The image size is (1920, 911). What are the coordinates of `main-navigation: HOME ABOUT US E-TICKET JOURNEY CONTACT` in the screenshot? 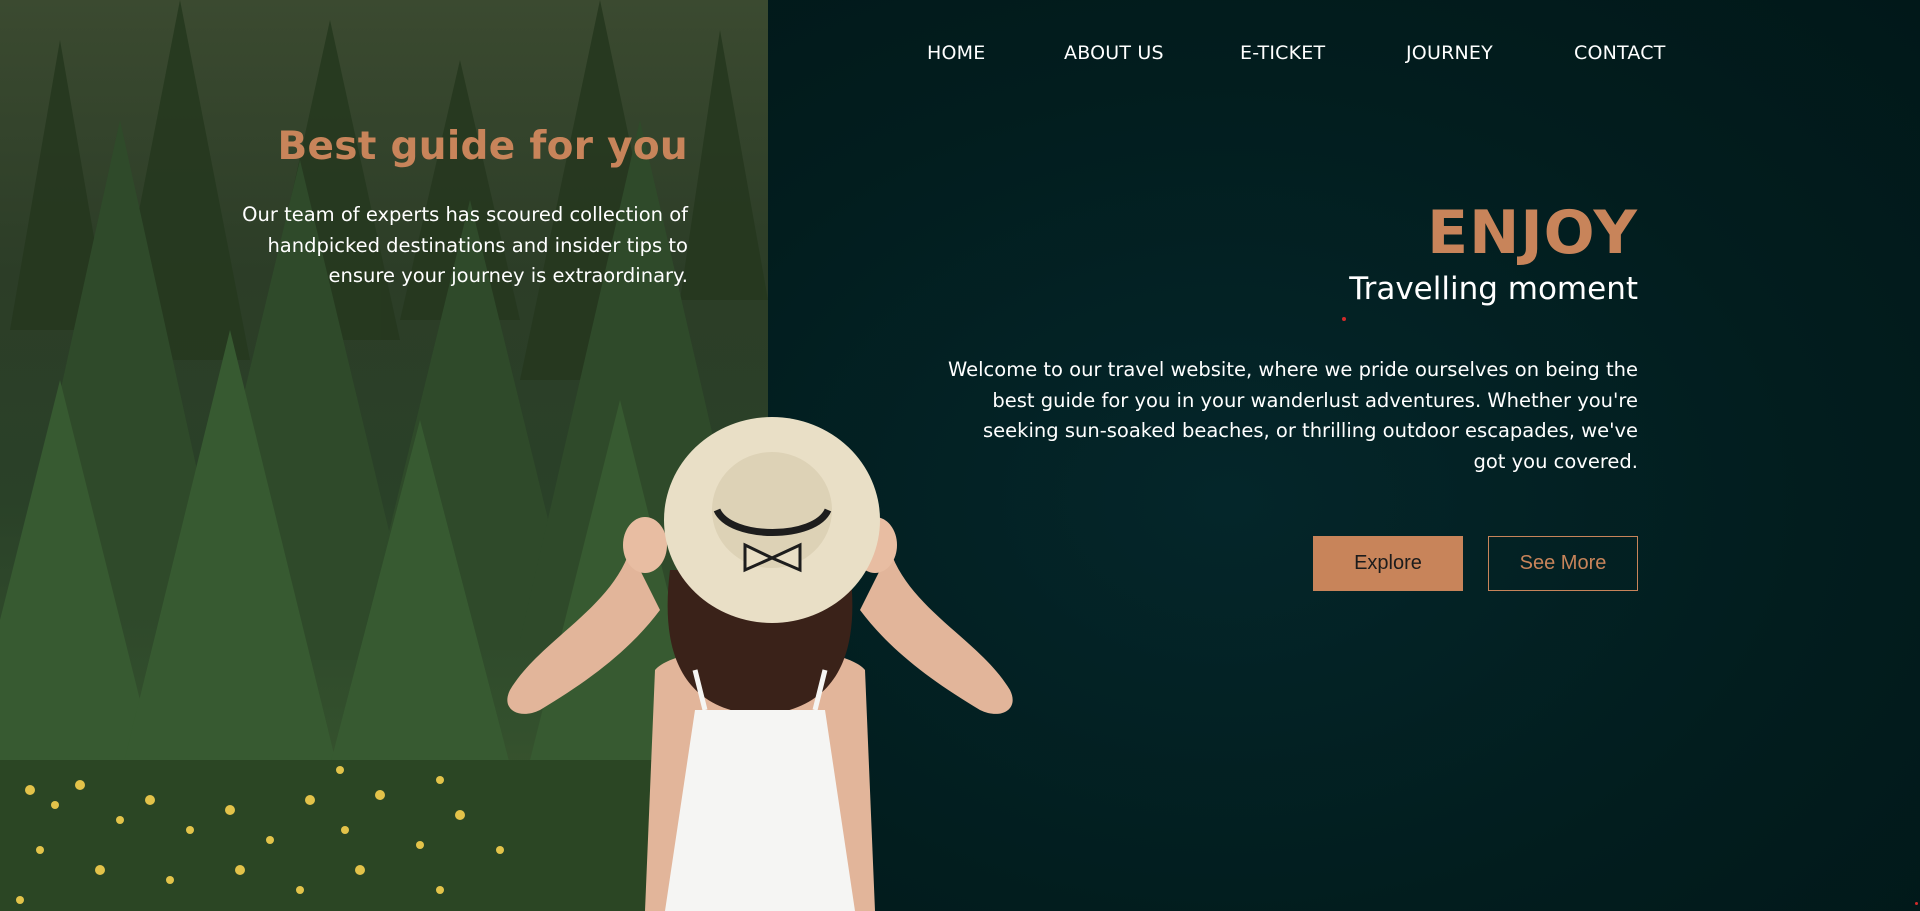 It's located at (960, 57).